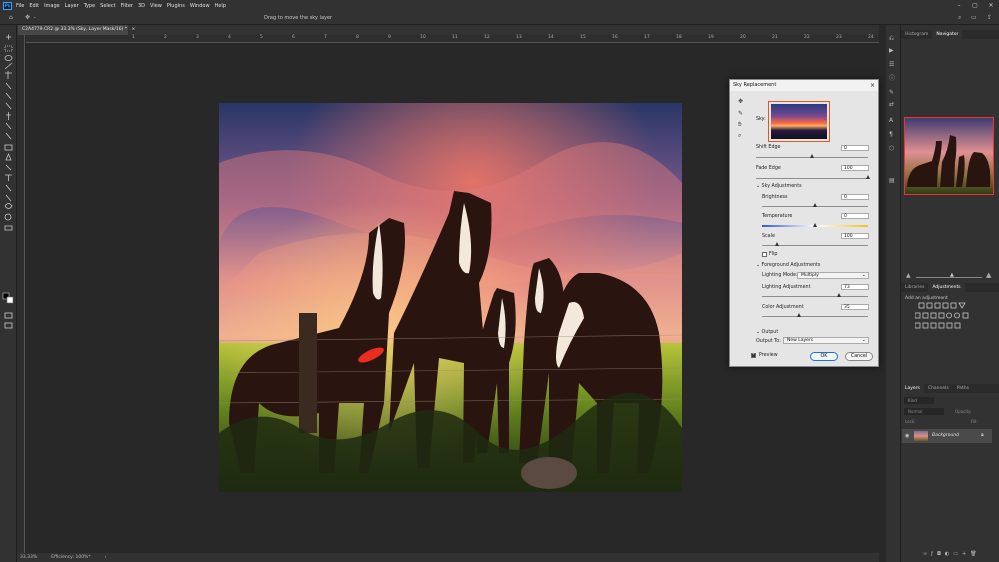 The image size is (999, 562). What do you see at coordinates (34, 6) in the screenshot?
I see `menu-edit: Edit` at bounding box center [34, 6].